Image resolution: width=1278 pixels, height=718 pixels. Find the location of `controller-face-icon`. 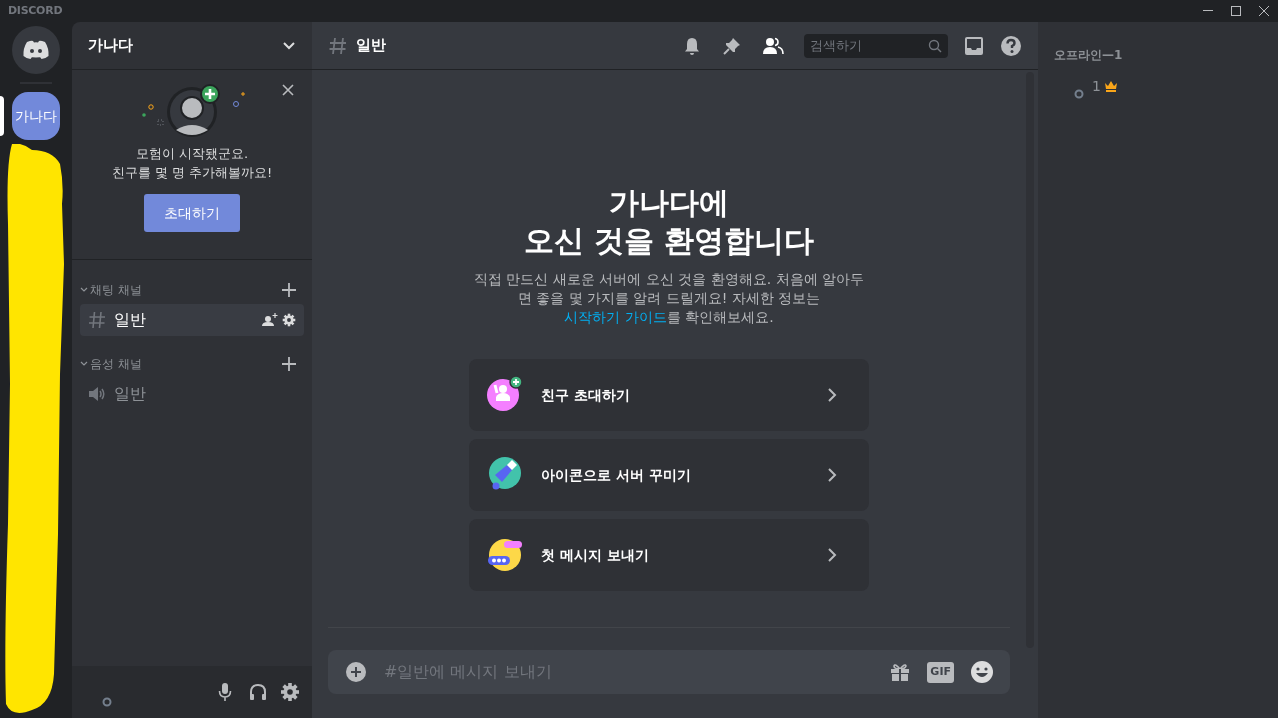

controller-face-icon is located at coordinates (36, 50).